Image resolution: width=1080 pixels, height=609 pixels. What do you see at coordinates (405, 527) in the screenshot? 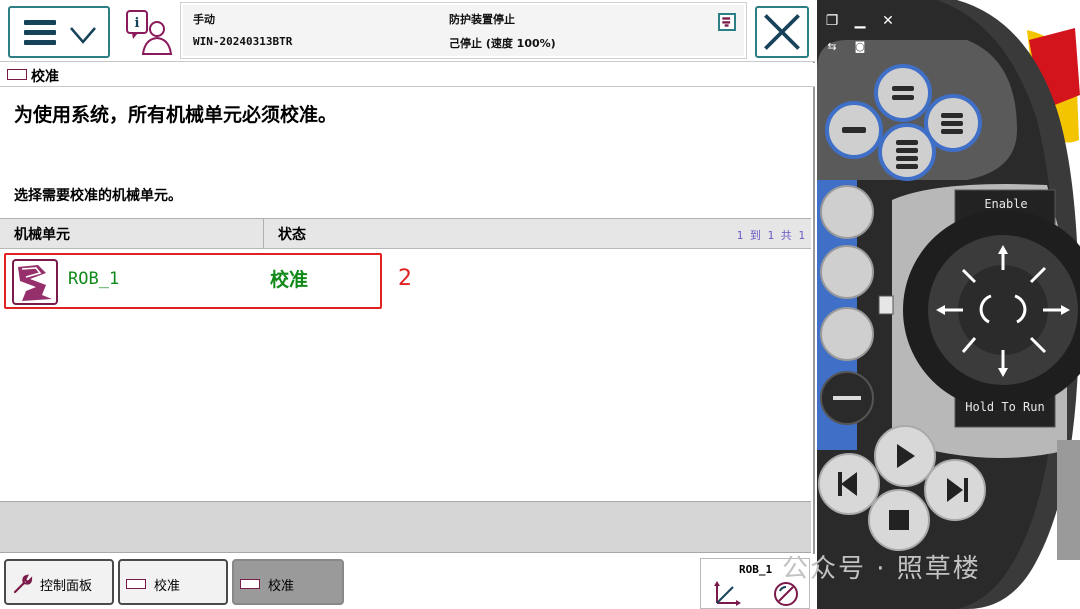
I see `command-bar` at bounding box center [405, 527].